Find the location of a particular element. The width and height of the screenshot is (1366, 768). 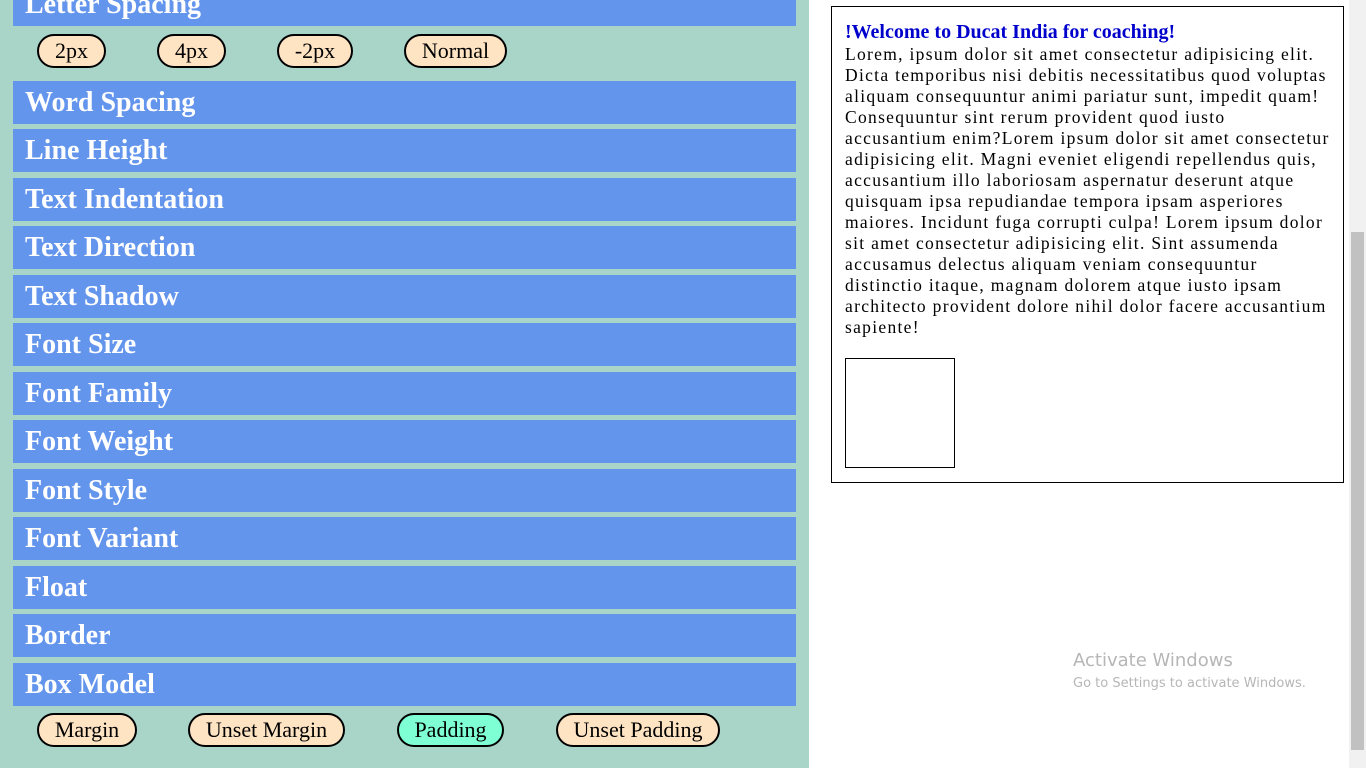

section-font-size: Font Size is located at coordinates (404, 344).